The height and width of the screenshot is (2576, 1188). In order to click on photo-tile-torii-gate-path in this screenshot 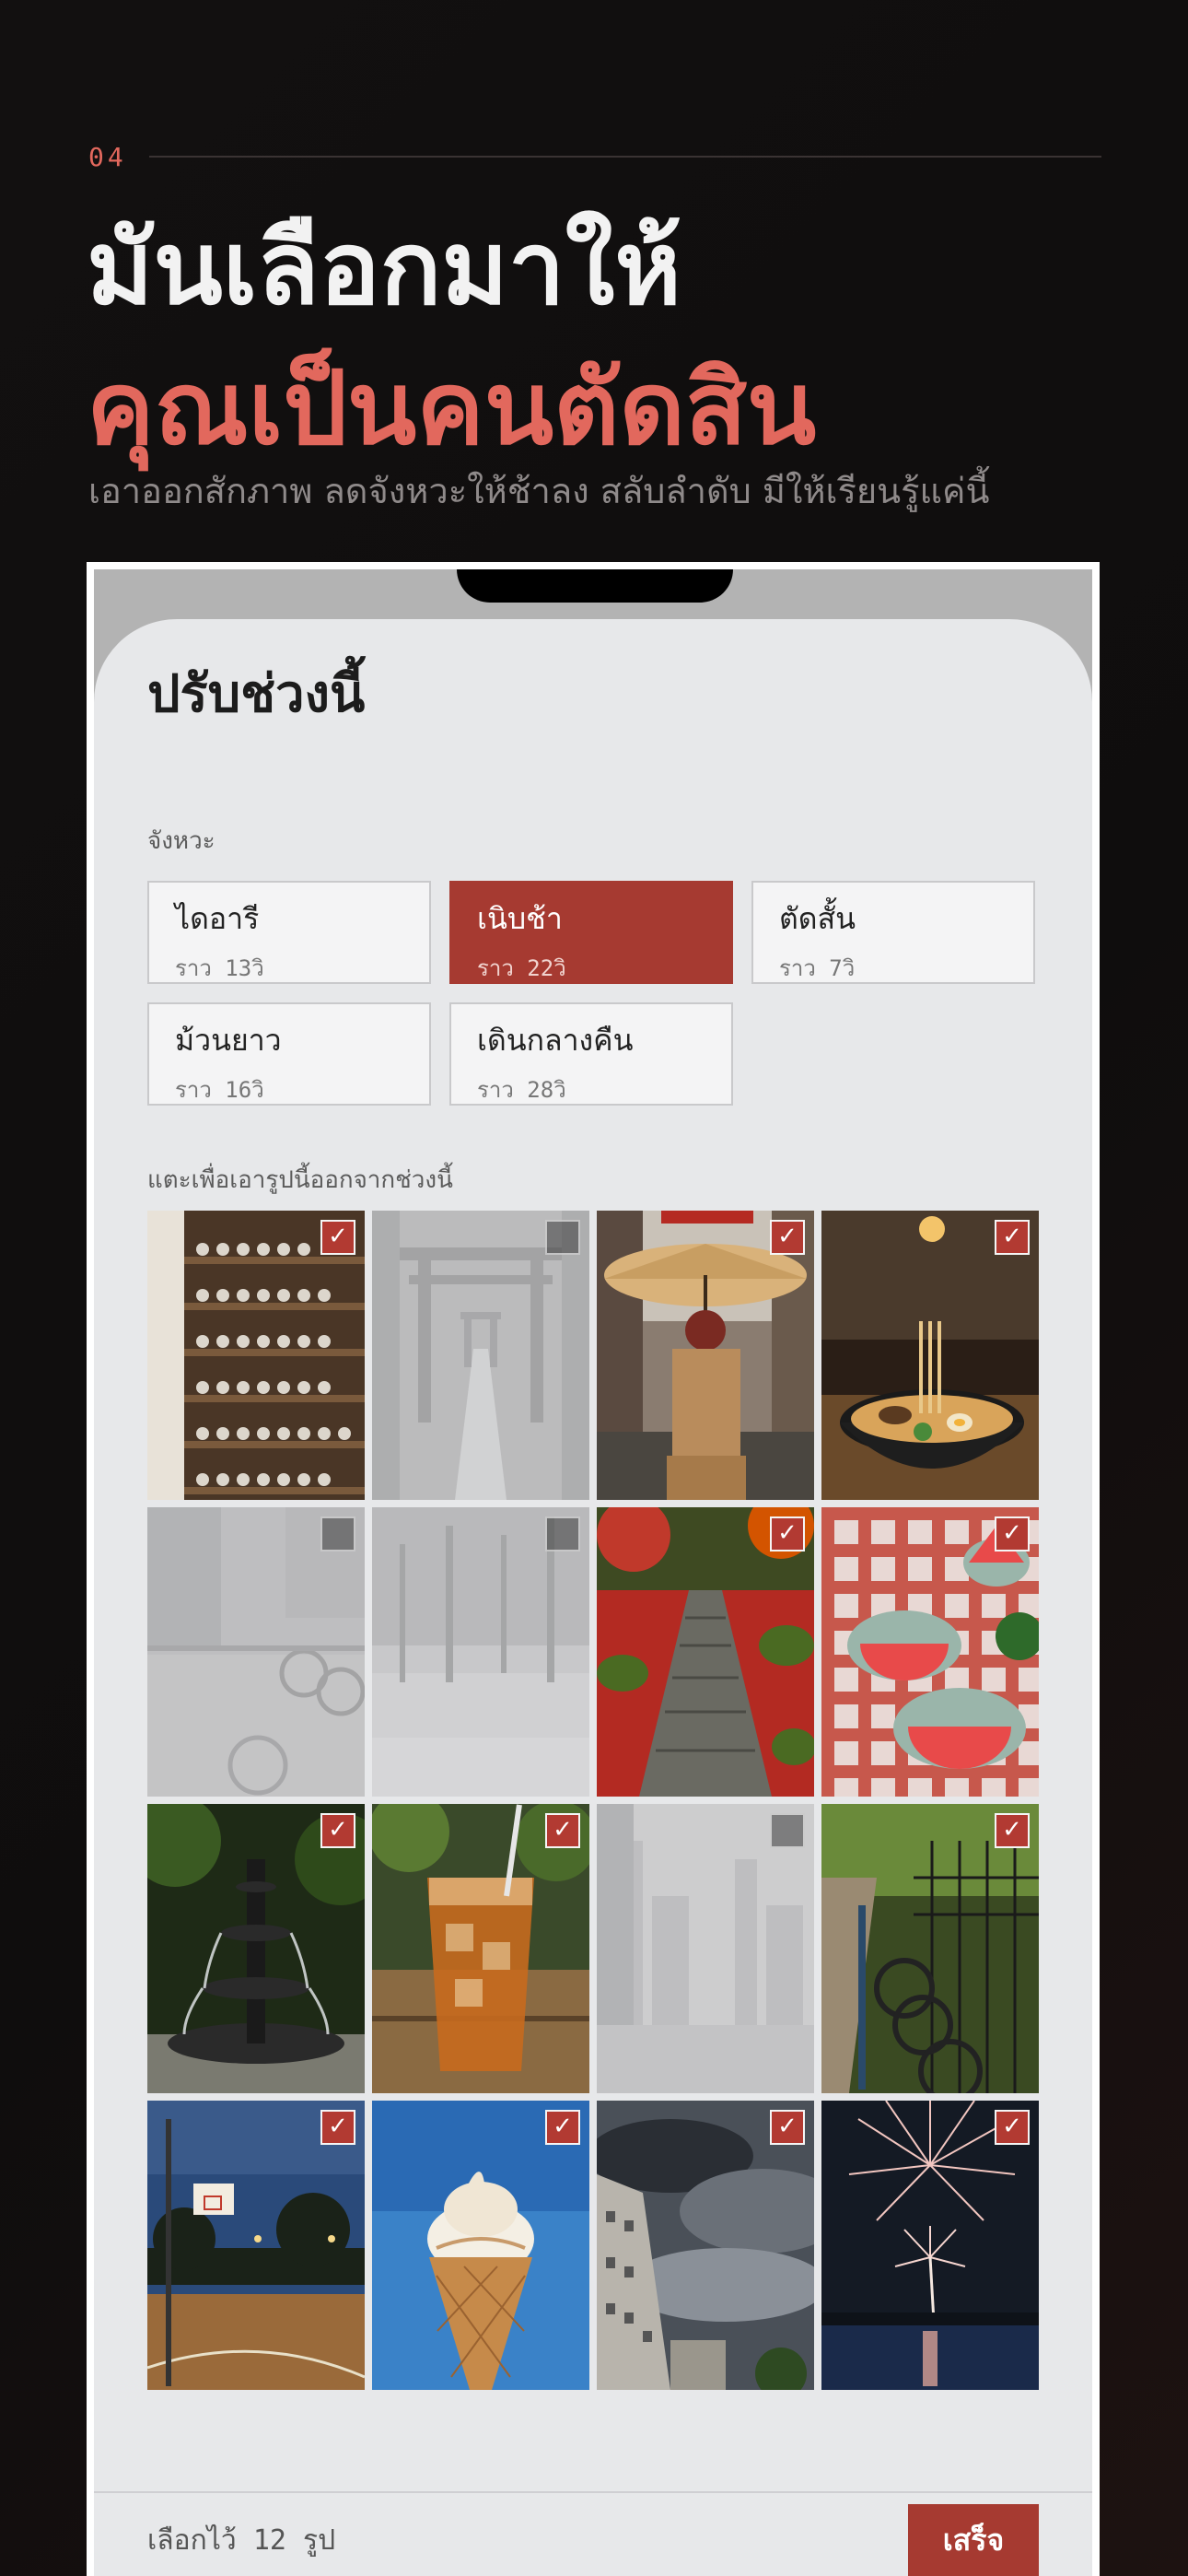, I will do `click(480, 1355)`.